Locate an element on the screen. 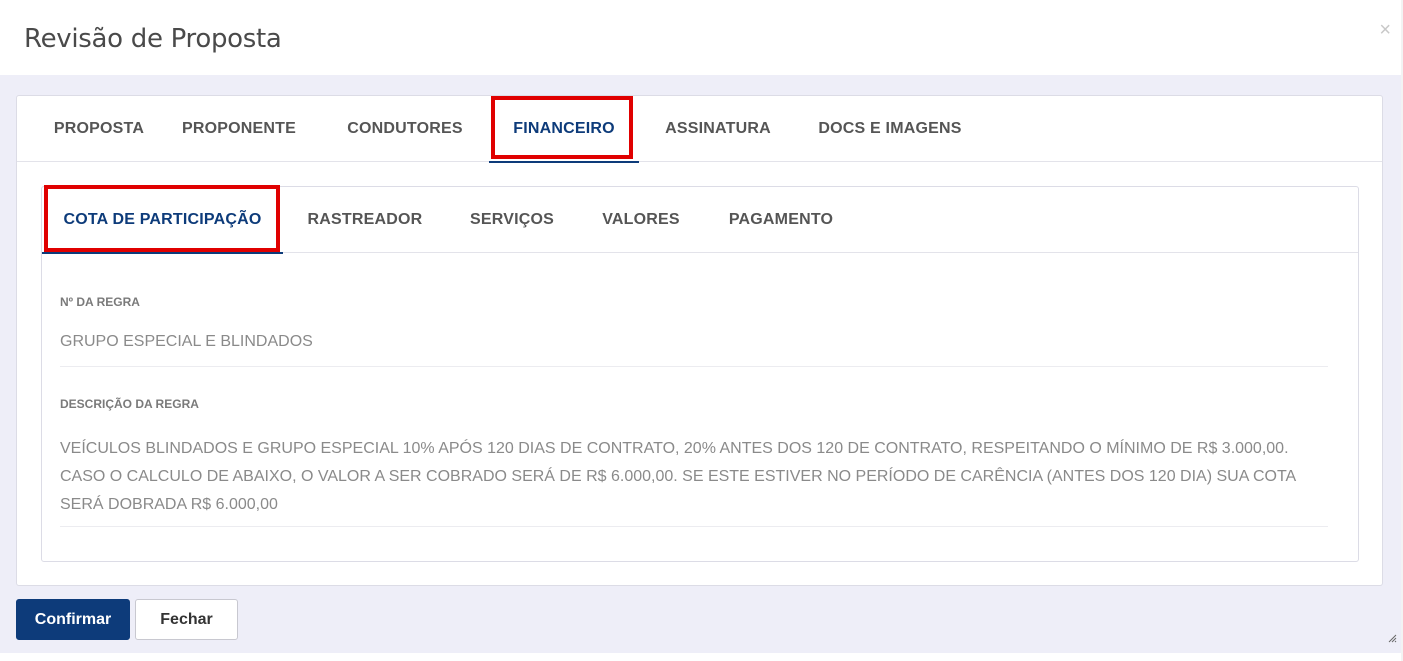 Image resolution: width=1403 pixels, height=661 pixels. tab-docs-e-imagens: DOCS E IMAGENS is located at coordinates (890, 129).